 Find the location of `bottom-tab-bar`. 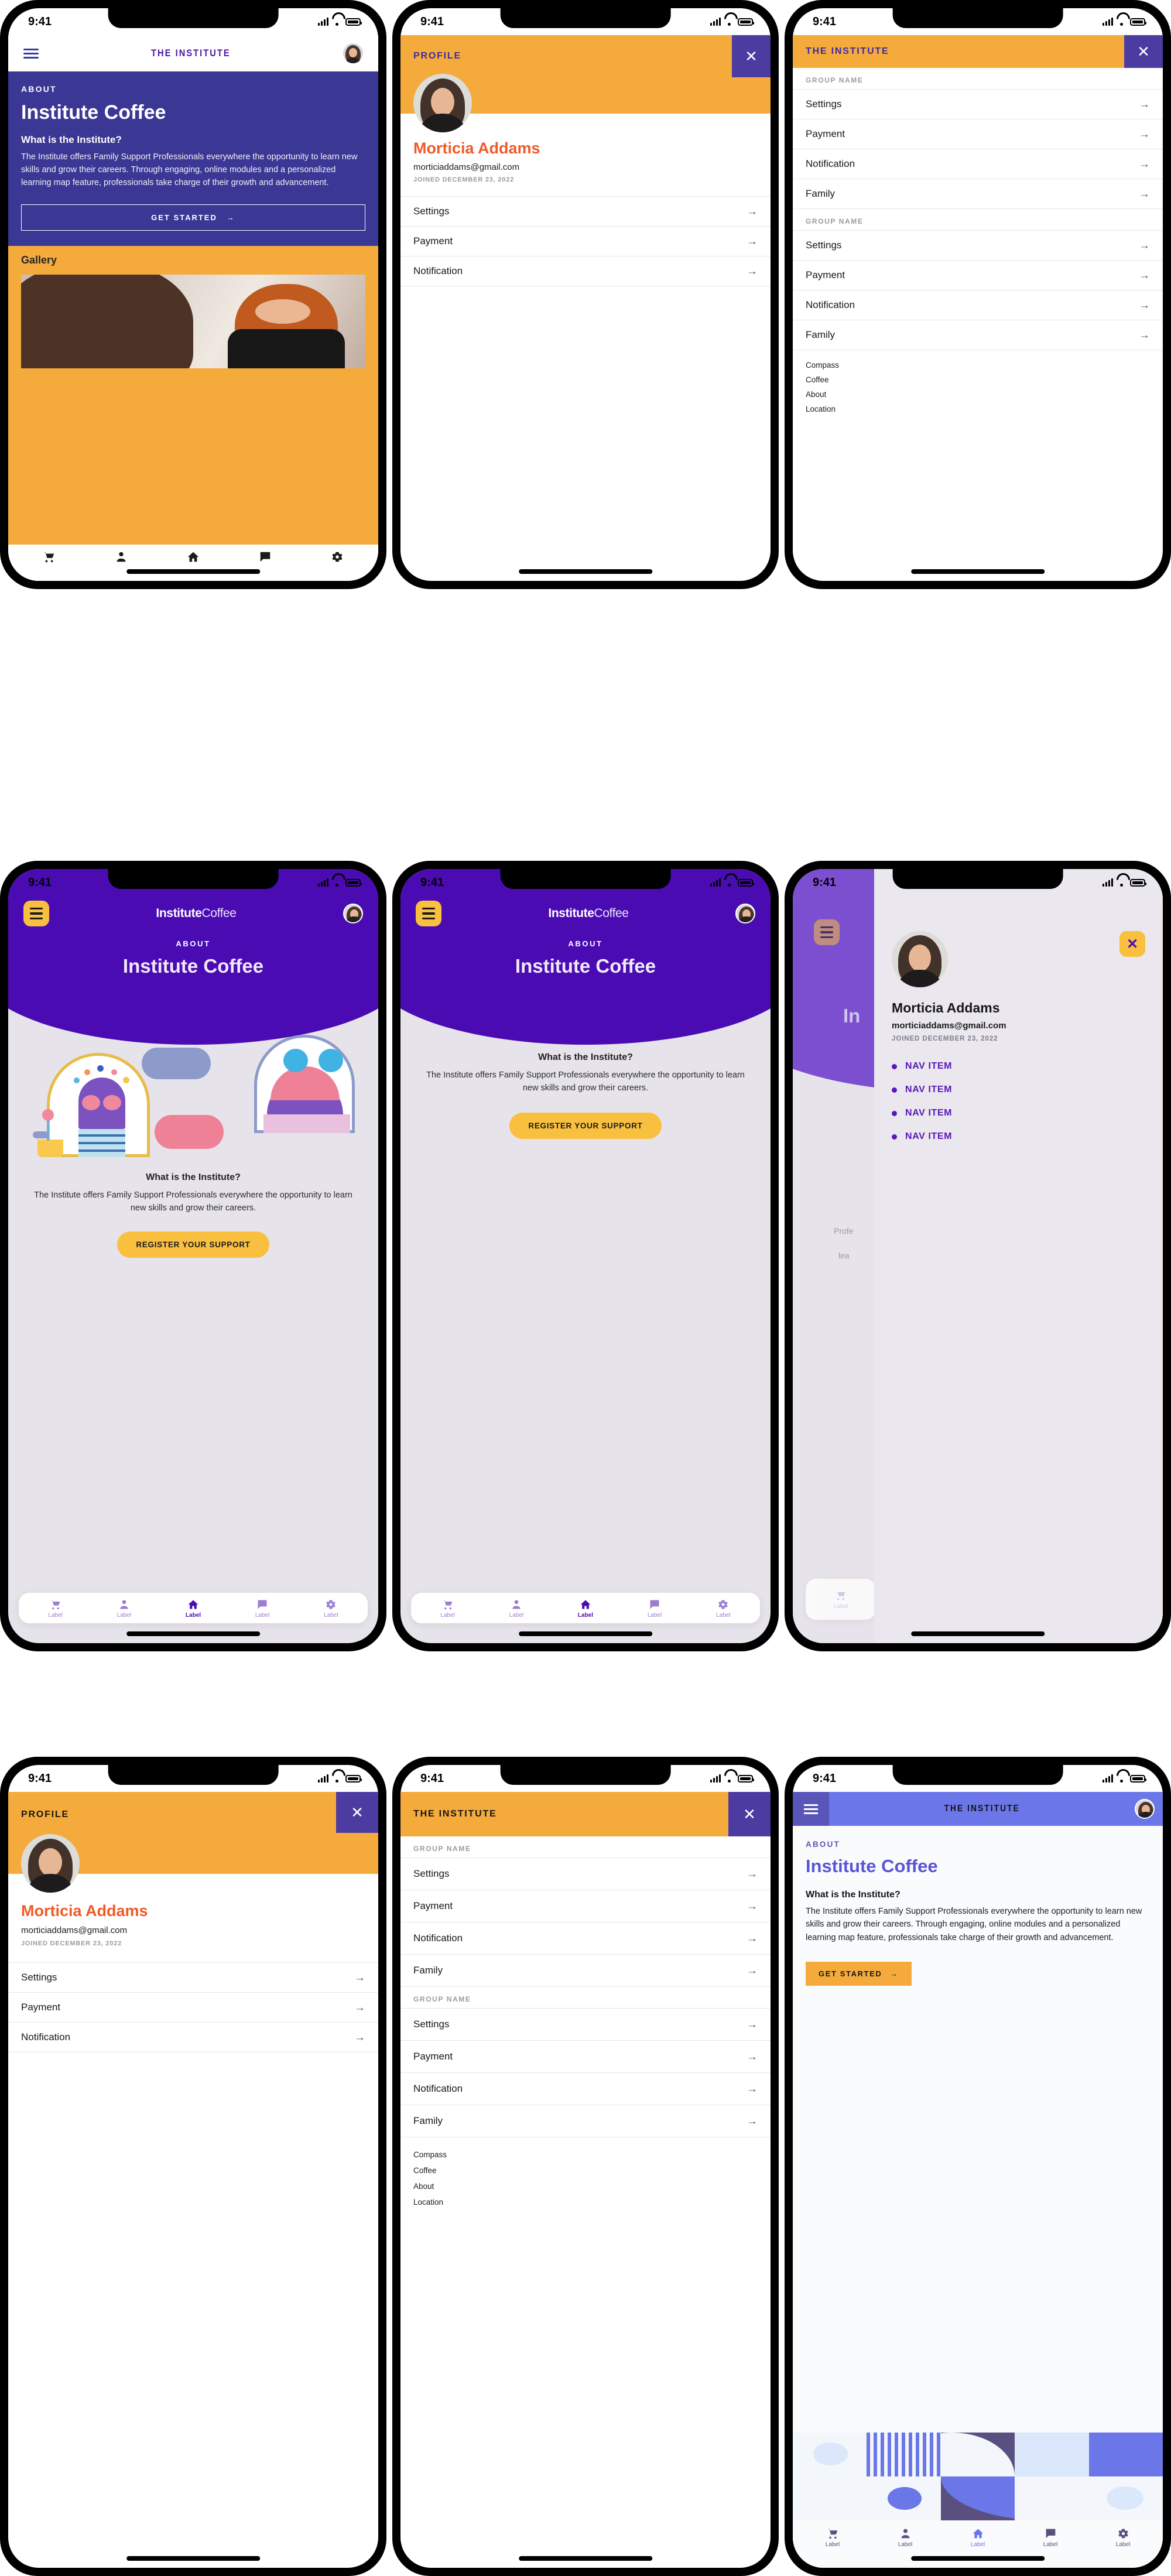

bottom-tab-bar is located at coordinates (193, 563).